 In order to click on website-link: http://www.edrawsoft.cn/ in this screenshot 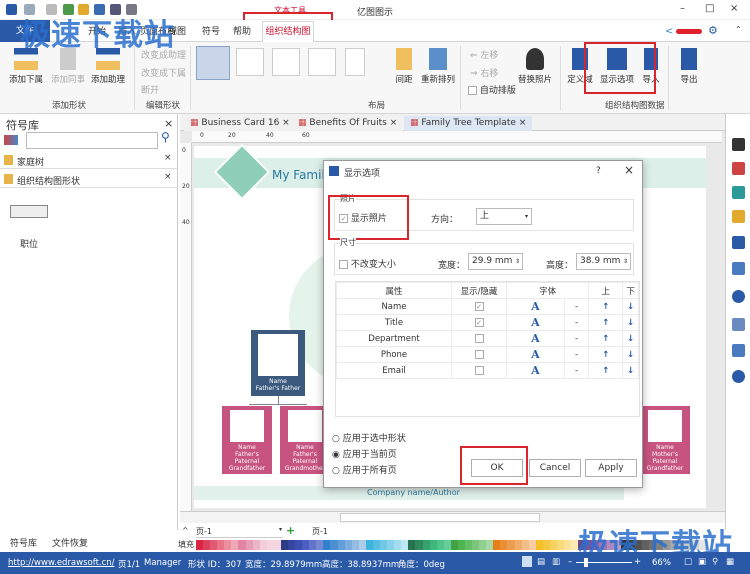, I will do `click(61, 563)`.